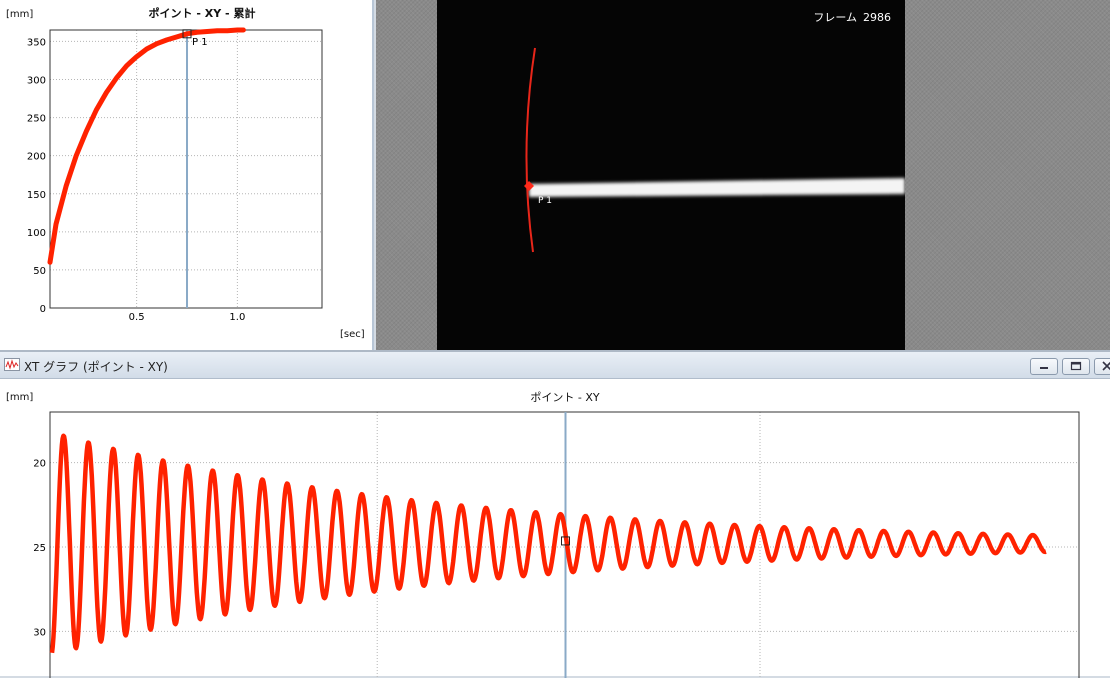 This screenshot has width=1110, height=678. I want to click on cumulative-plot: 0 50 100 150 200 250 300 350 0.5 1.0 P 1, so click(175, 175).